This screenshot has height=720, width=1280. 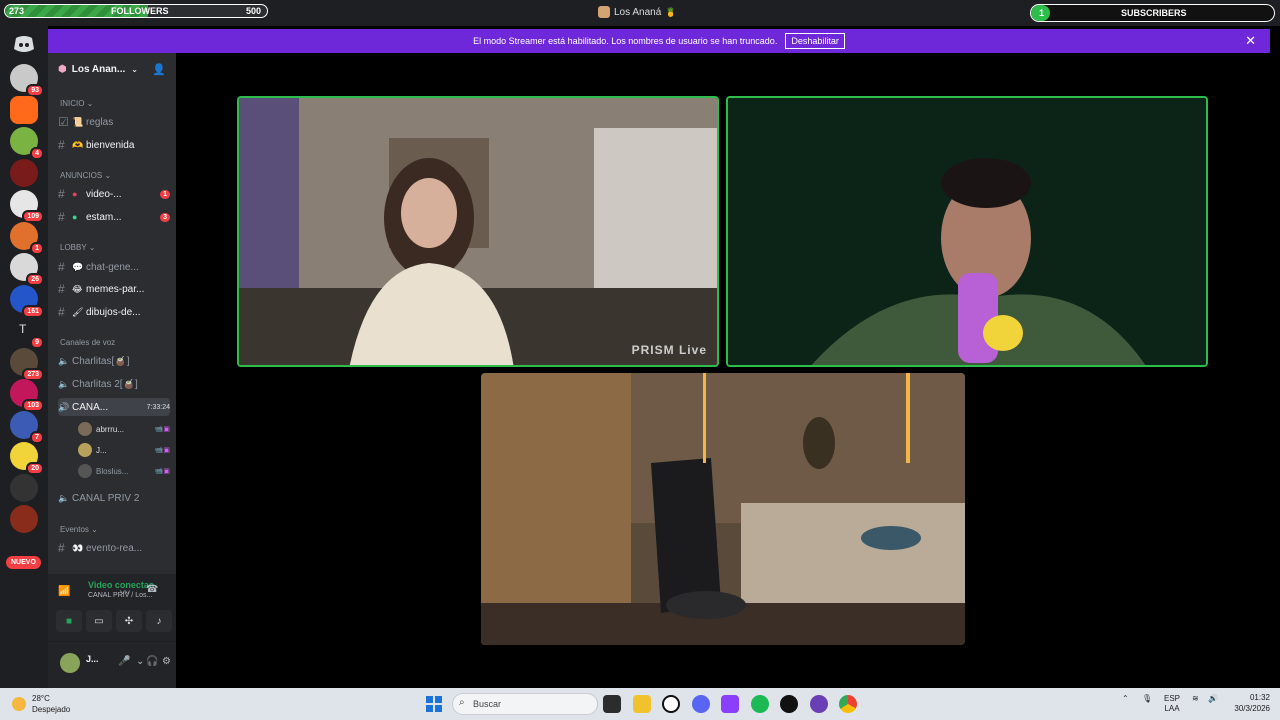 What do you see at coordinates (1213, 698) in the screenshot?
I see `volume-icon: 🔊` at bounding box center [1213, 698].